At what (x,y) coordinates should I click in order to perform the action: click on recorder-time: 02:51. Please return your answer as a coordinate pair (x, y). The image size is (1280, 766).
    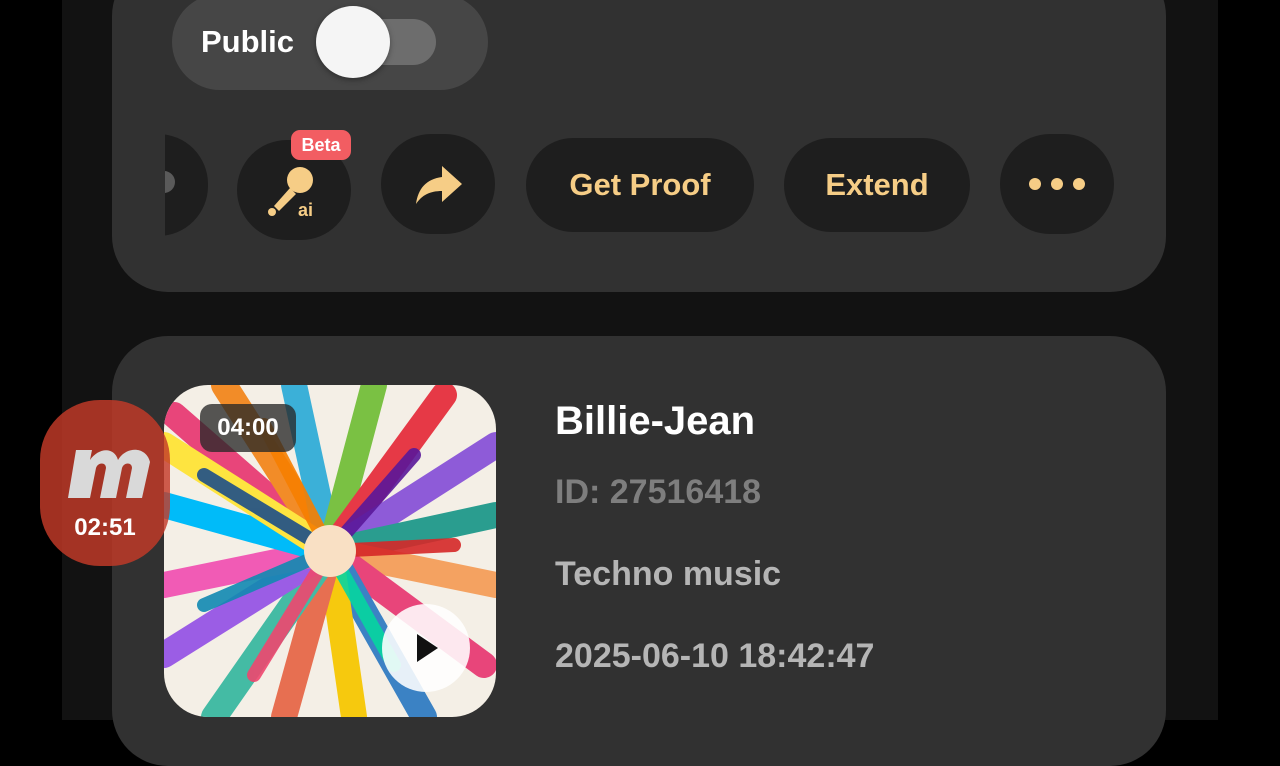
    Looking at the image, I should click on (105, 527).